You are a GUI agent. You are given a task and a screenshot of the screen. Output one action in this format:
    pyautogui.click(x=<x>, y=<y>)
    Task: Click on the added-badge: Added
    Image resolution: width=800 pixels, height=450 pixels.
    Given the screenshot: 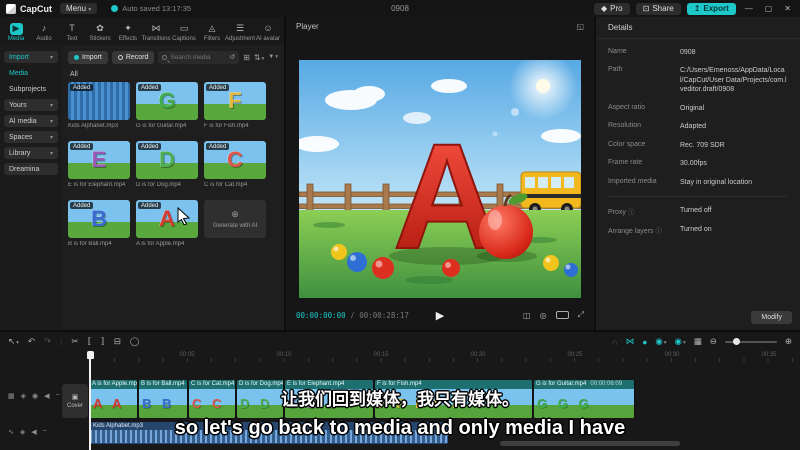 What is the action you would take?
    pyautogui.click(x=82, y=205)
    